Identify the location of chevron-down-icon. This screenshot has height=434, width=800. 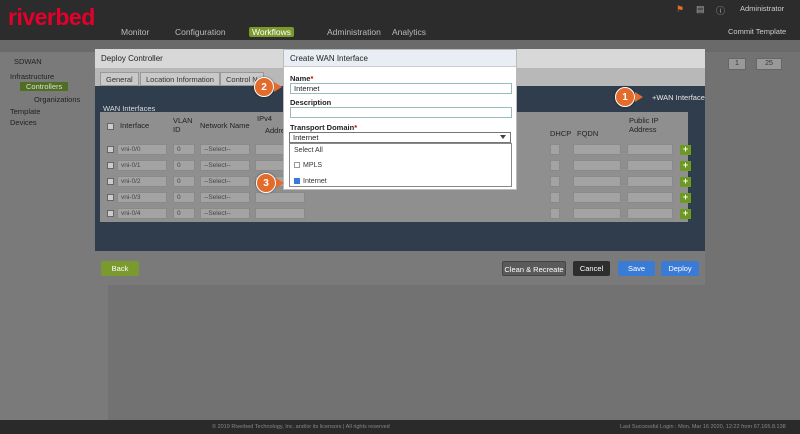
(503, 137).